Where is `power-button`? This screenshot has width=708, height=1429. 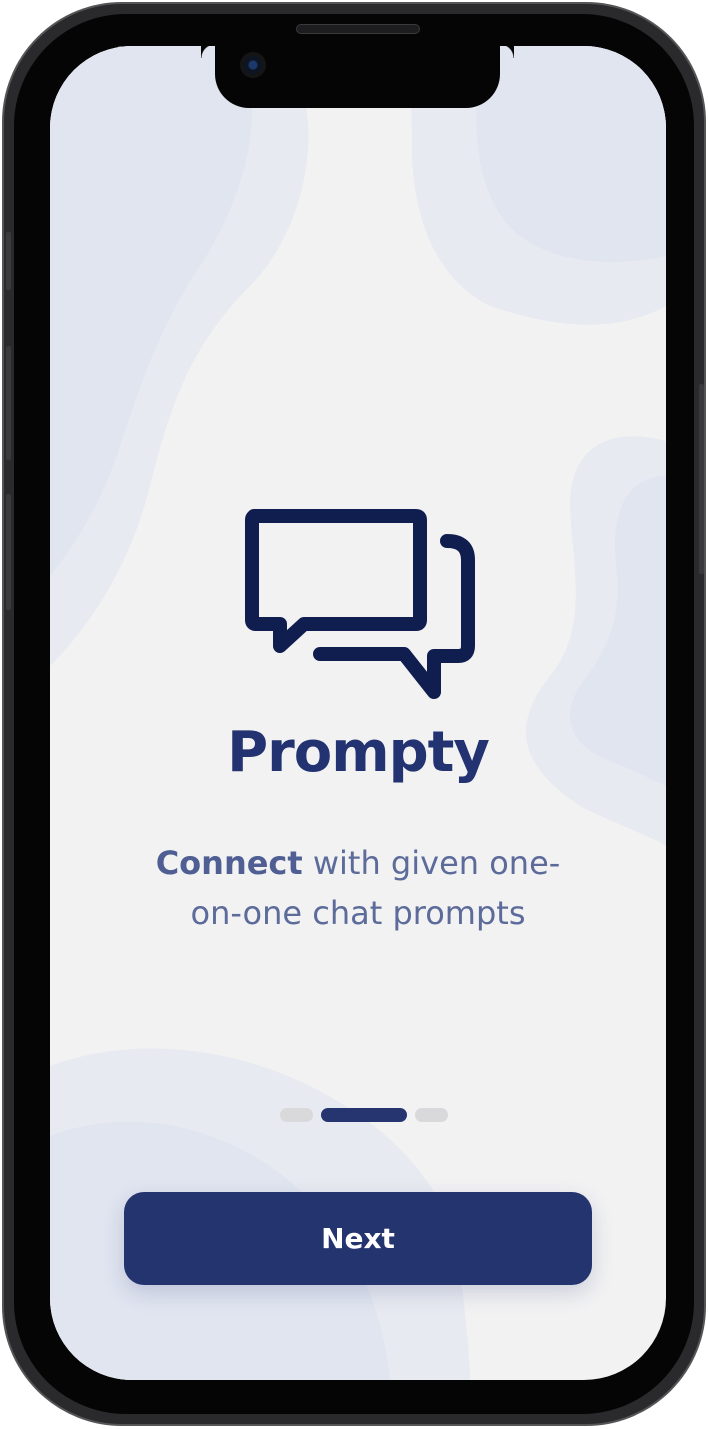
power-button is located at coordinates (701, 479).